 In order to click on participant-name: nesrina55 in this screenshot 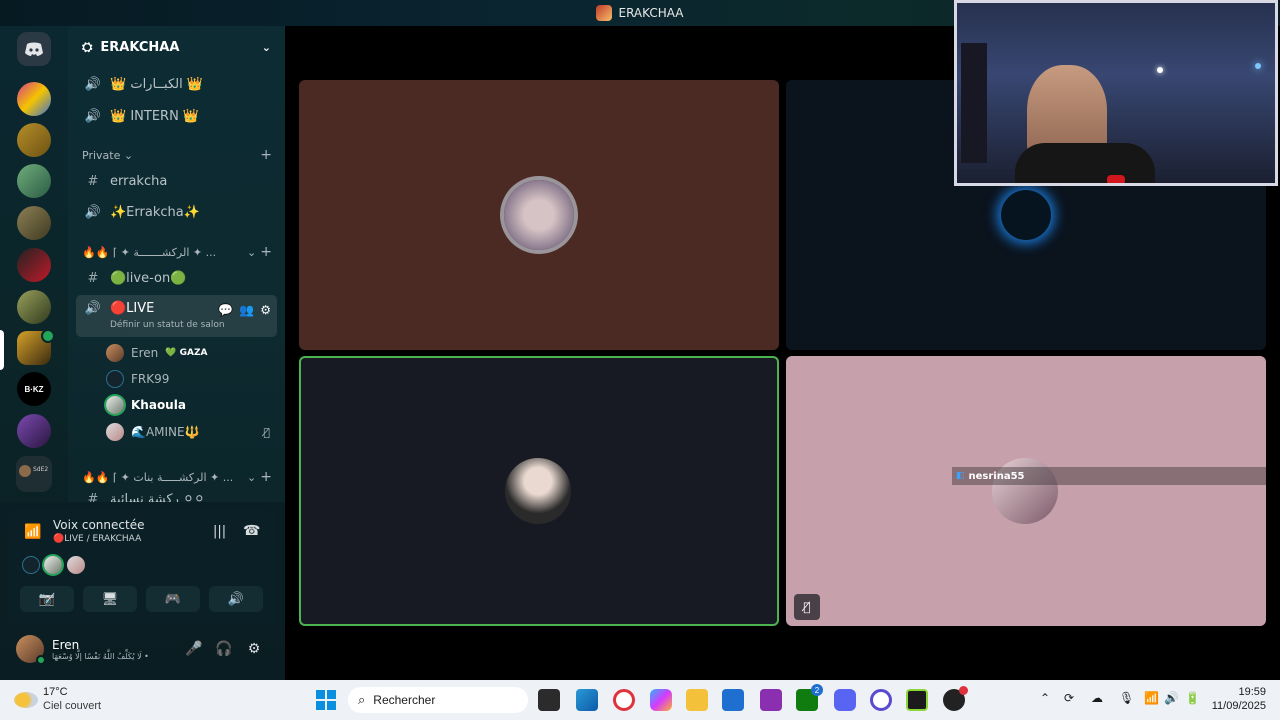, I will do `click(996, 476)`.